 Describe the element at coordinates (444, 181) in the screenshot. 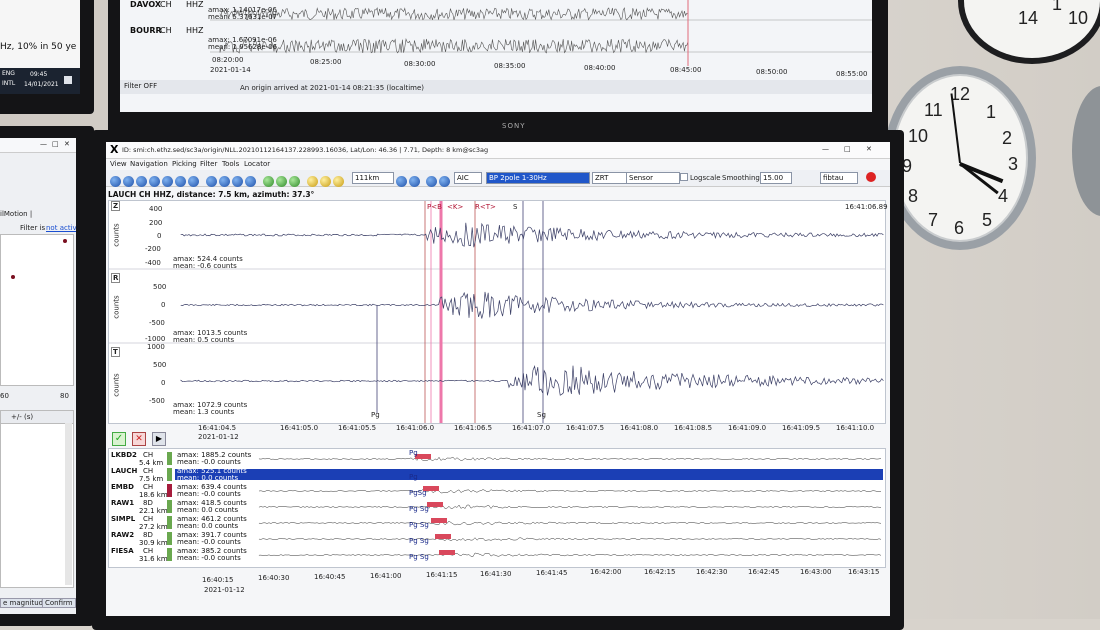

I see `filter-next-icon` at that location.